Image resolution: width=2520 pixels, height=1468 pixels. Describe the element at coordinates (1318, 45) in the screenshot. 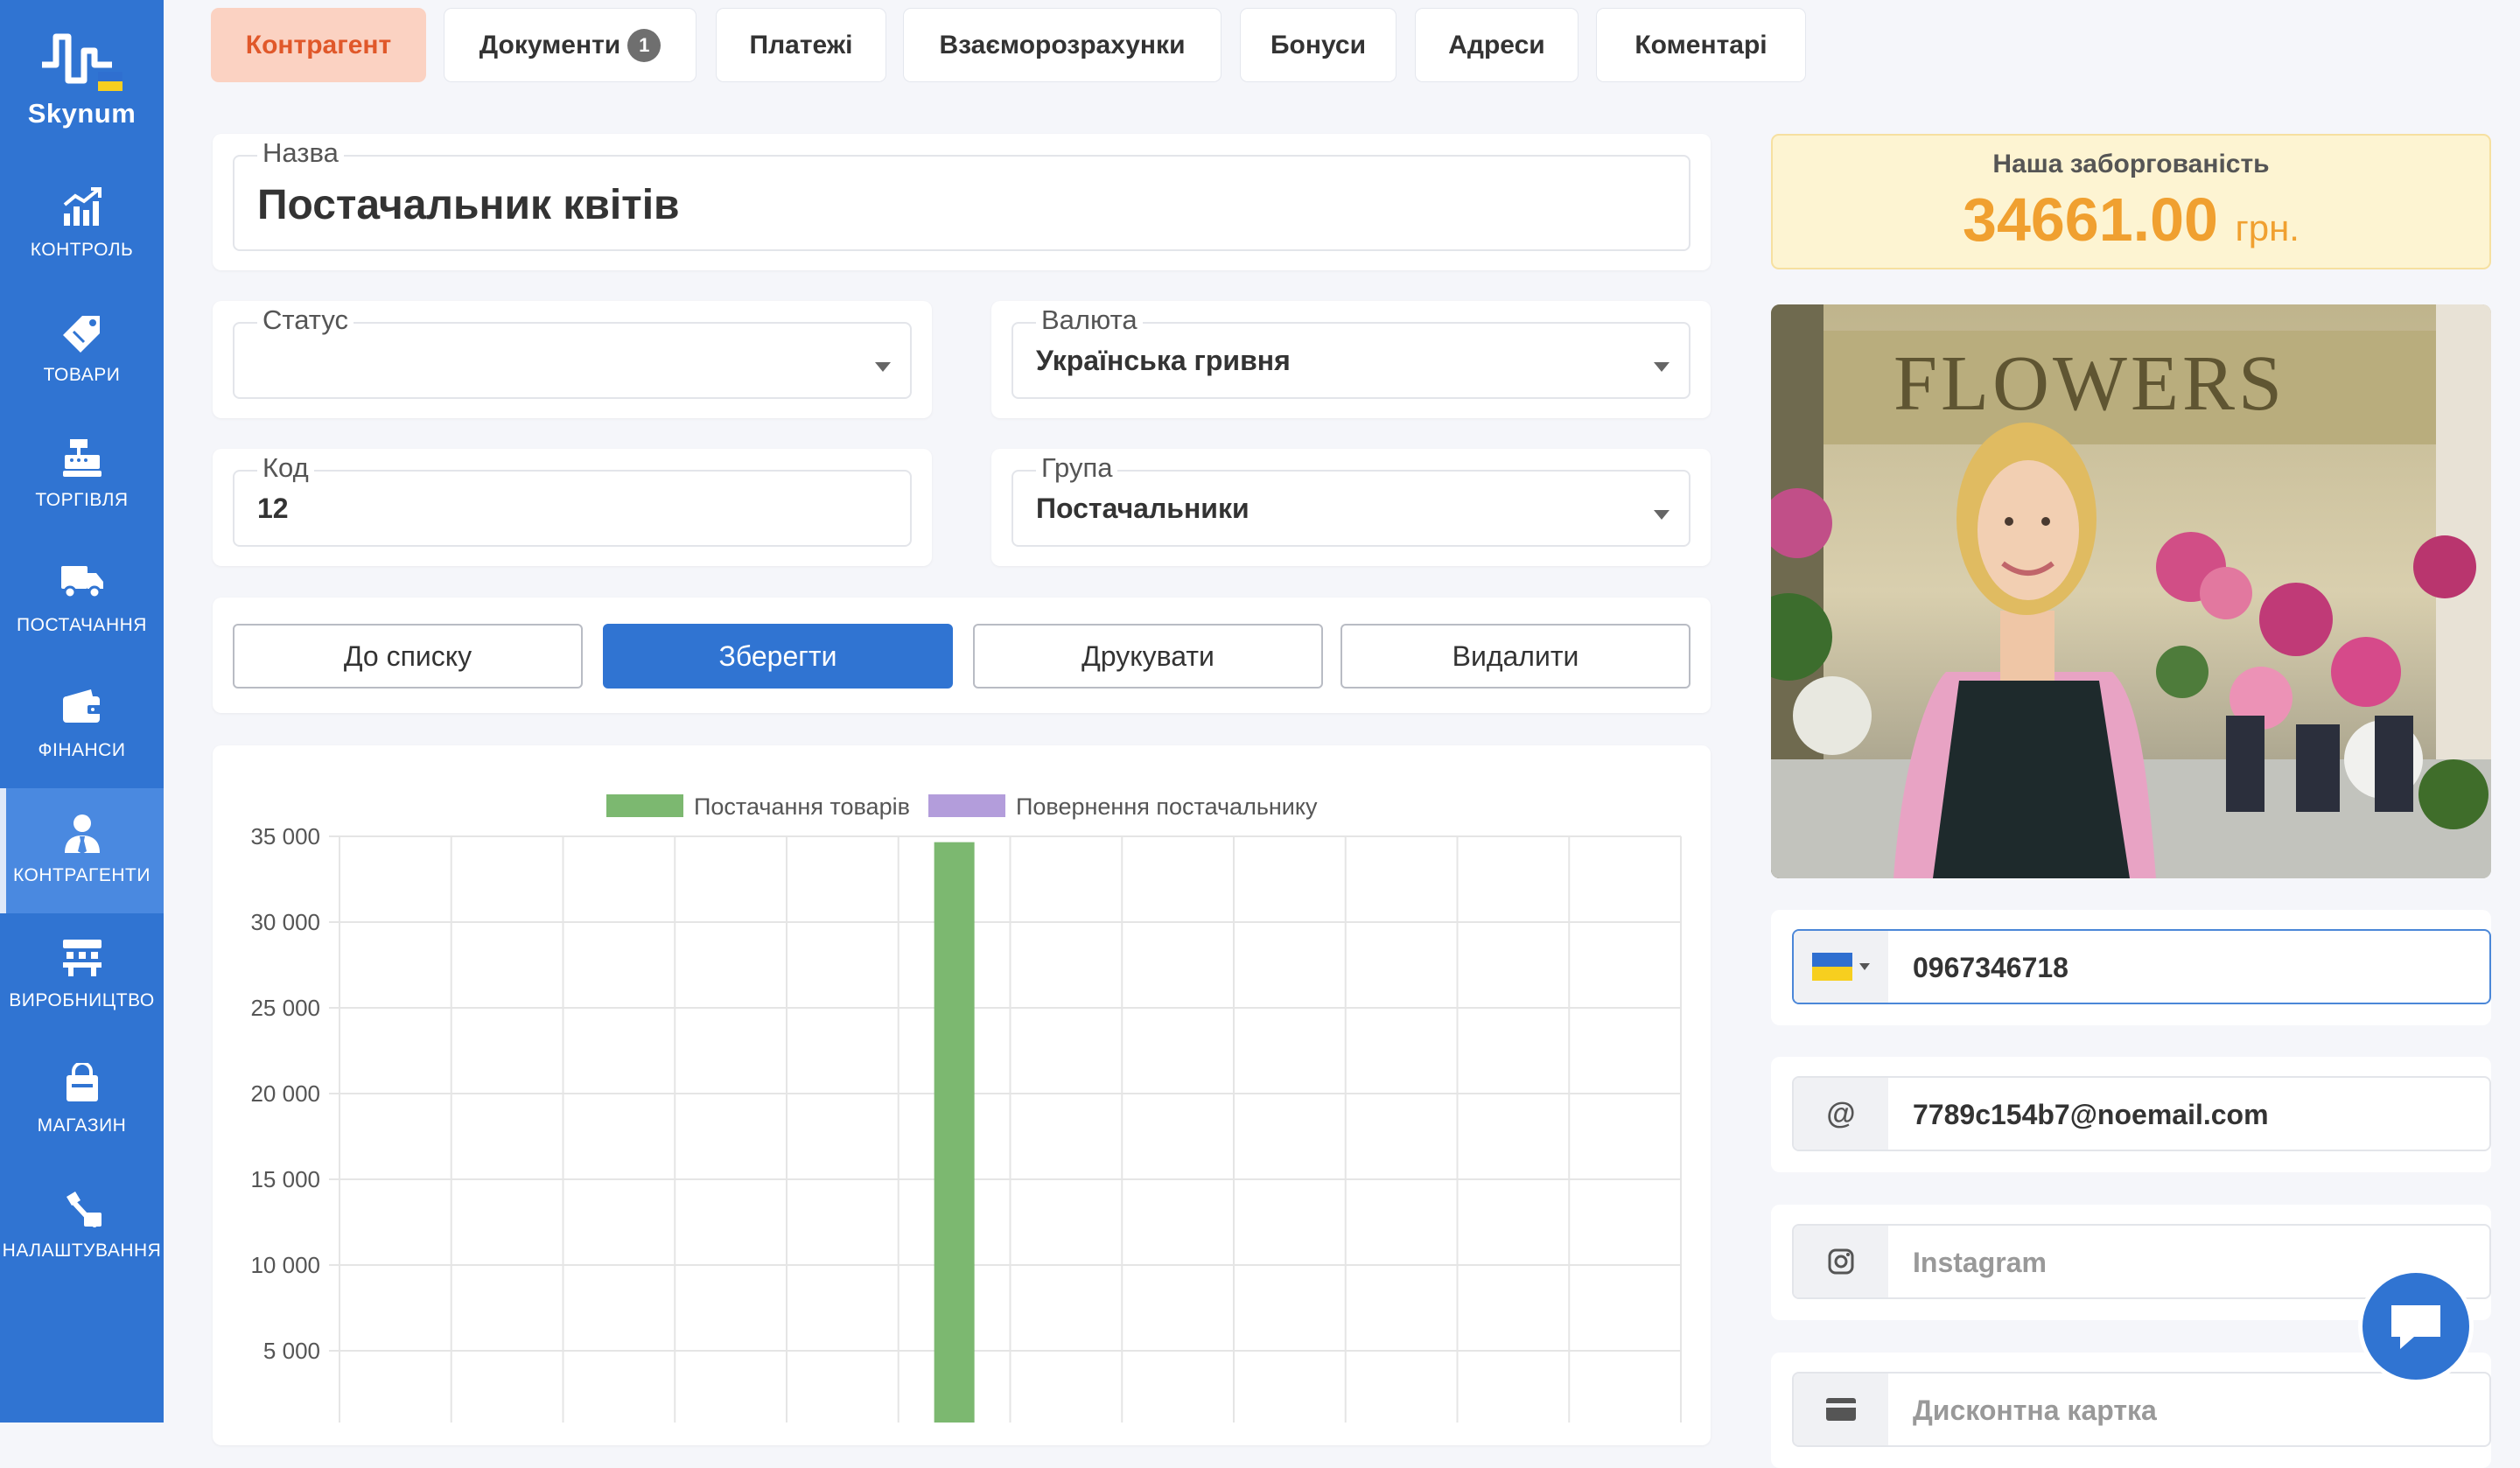

I see `tab-bonuses: Бонуси` at that location.